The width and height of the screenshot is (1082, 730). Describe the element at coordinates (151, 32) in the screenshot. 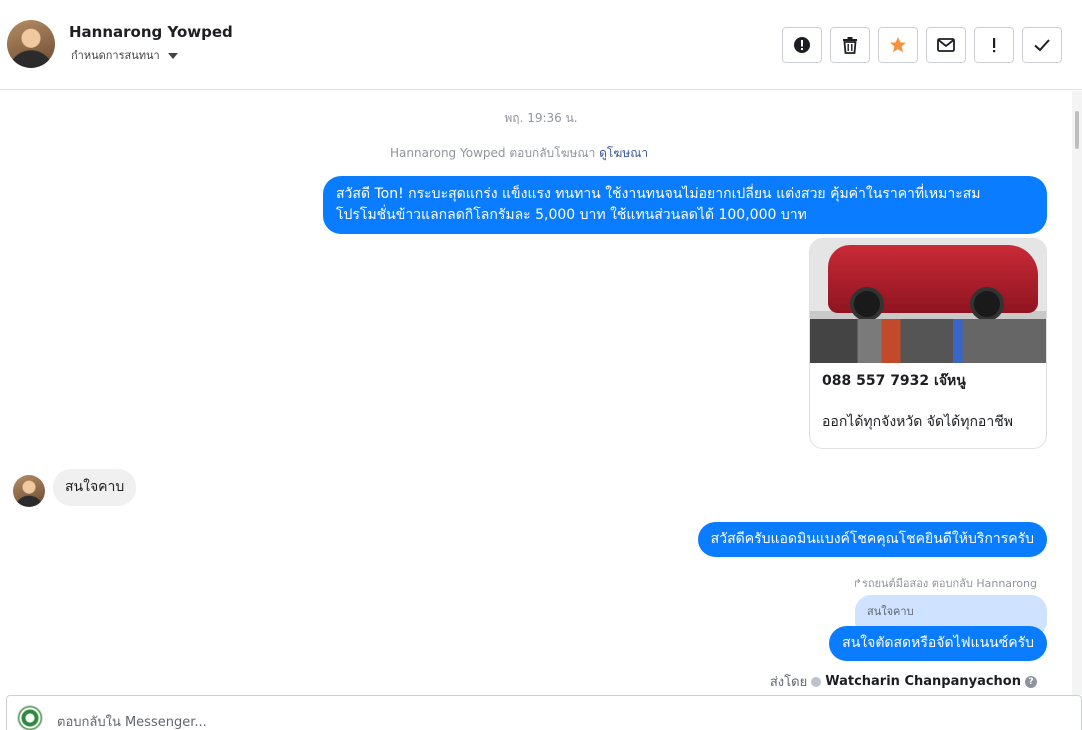

I see `contact-name: Hannarong Yowped` at that location.